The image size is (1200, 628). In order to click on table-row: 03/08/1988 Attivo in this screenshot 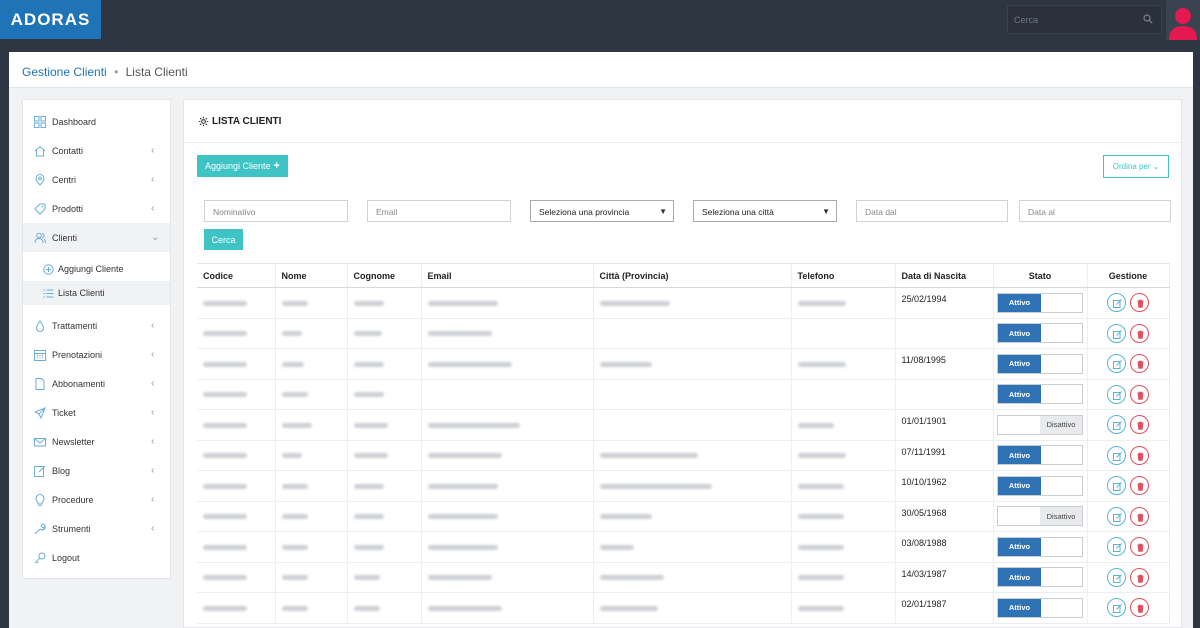, I will do `click(683, 547)`.